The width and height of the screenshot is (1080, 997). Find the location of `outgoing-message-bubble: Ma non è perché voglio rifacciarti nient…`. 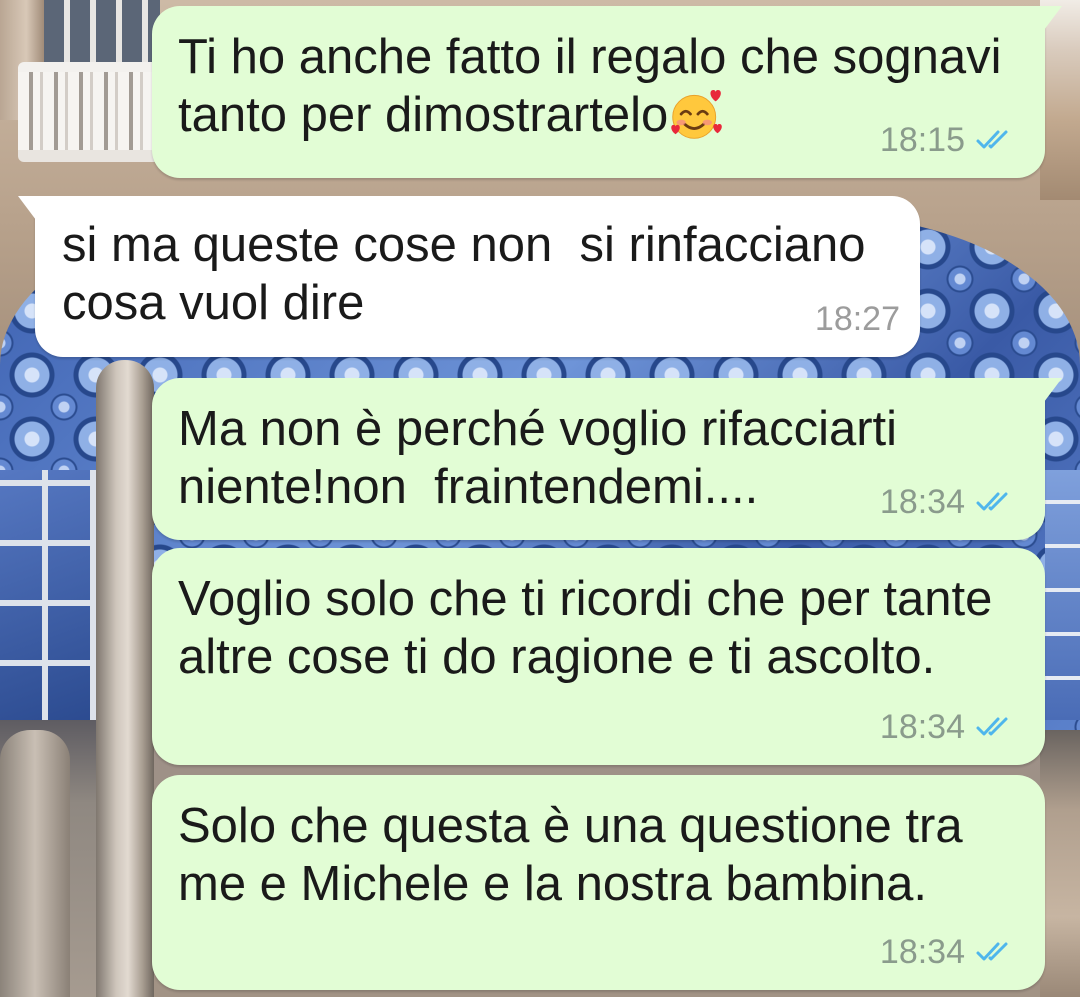

outgoing-message-bubble: Ma non è perché voglio rifacciarti nient… is located at coordinates (598, 459).